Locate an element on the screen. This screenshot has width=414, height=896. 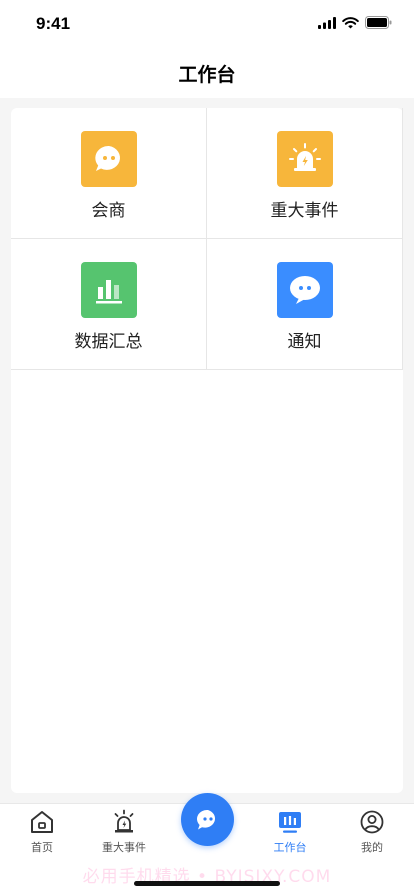
signal-icon is located at coordinates (327, 22).